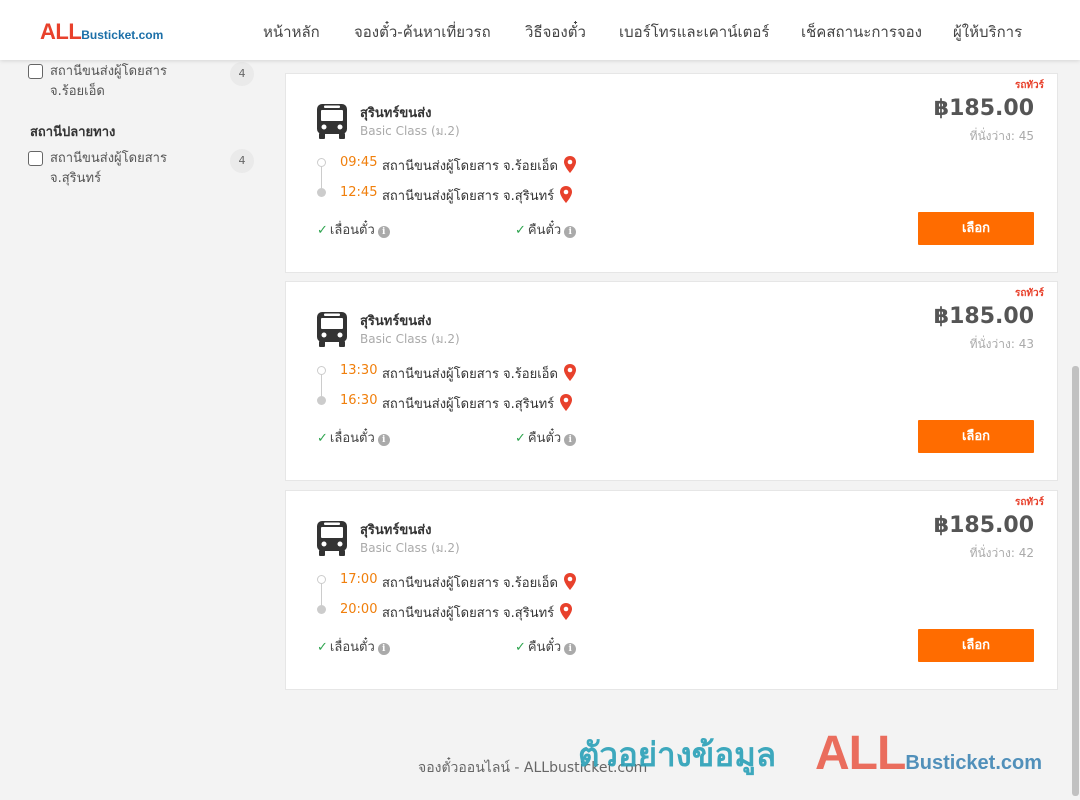  Describe the element at coordinates (974, 763) in the screenshot. I see `watermark-logo-domain: Busticket.com` at that location.